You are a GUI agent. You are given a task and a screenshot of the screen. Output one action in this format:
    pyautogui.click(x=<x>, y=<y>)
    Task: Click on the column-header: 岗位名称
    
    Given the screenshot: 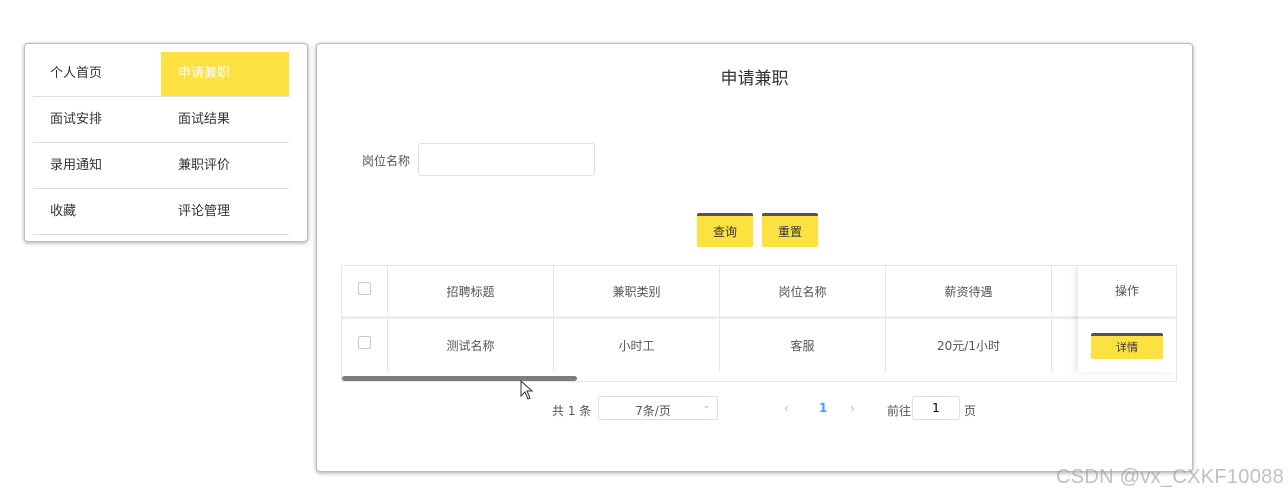 What is the action you would take?
    pyautogui.click(x=803, y=291)
    